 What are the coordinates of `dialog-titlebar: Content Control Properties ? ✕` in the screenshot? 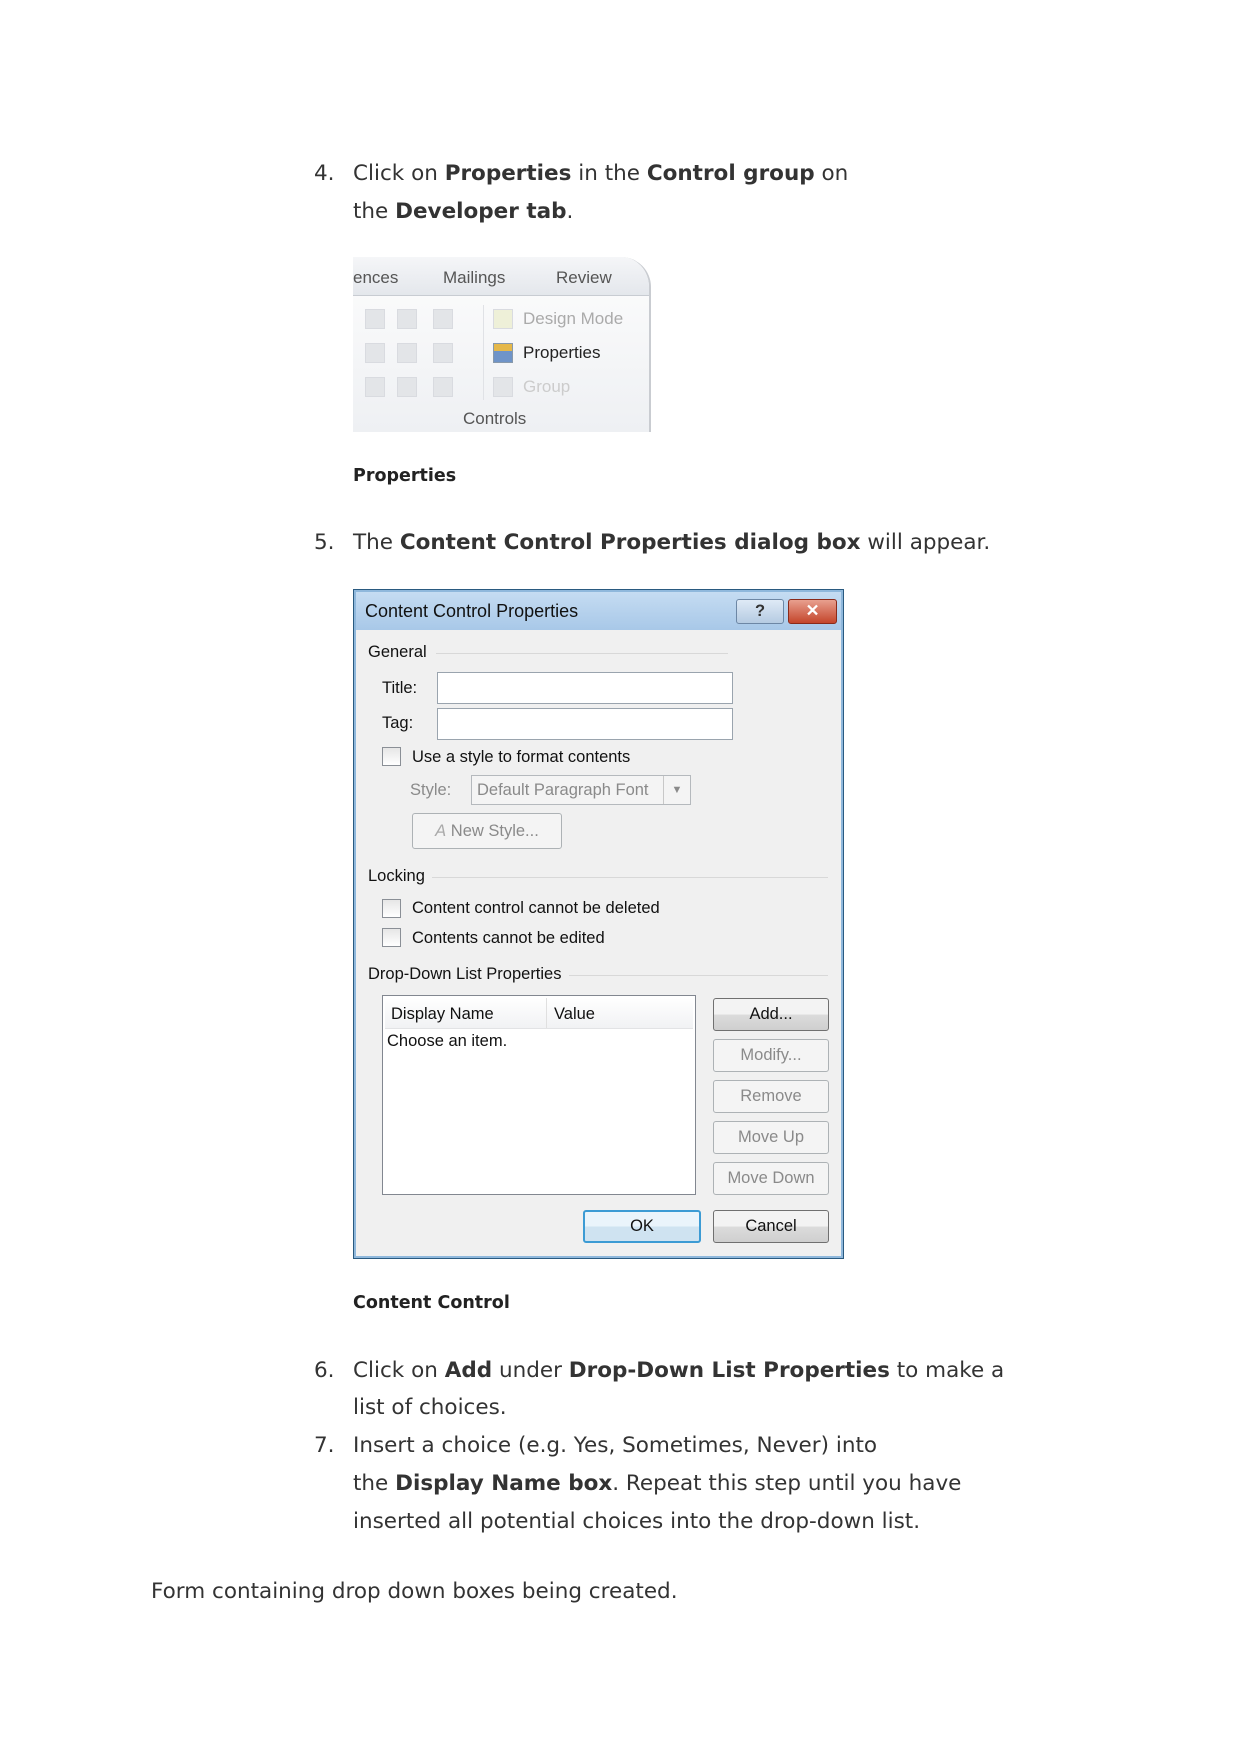 It's located at (598, 611).